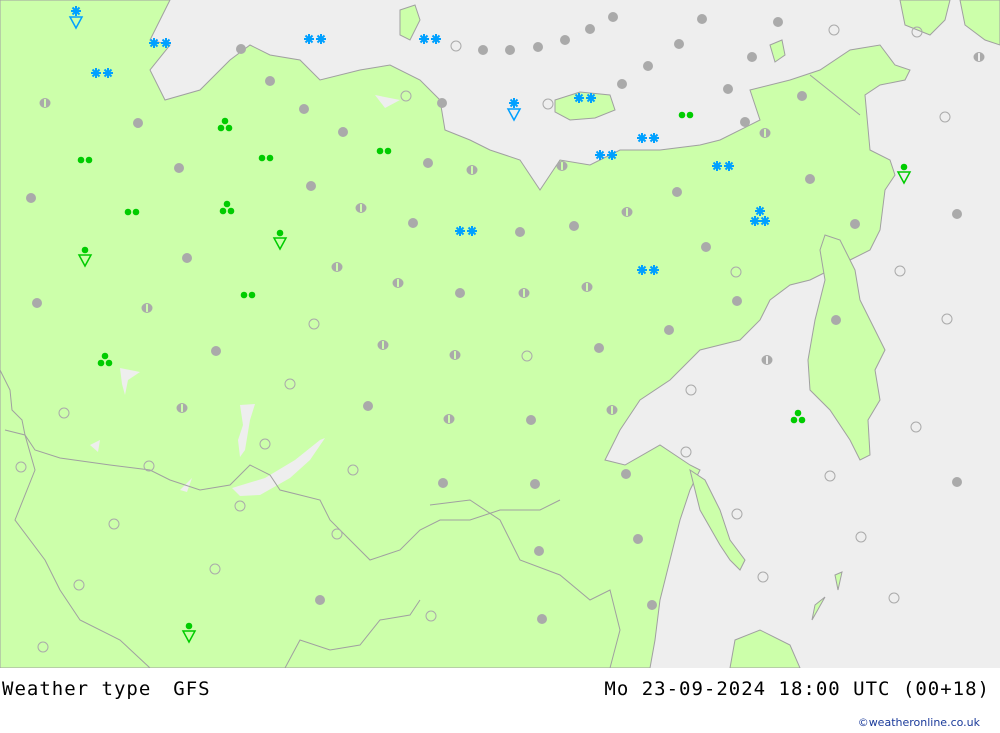 This screenshot has width=1000, height=733. I want to click on model-name: GFS, so click(192, 689).